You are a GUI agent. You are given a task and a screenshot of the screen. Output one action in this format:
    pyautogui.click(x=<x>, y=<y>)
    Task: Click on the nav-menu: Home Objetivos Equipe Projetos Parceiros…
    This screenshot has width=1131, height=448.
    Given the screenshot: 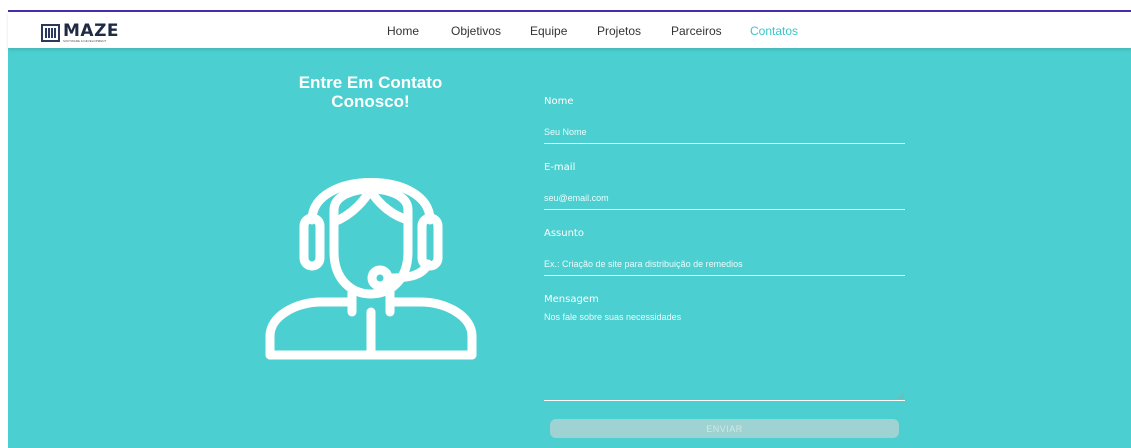 What is the action you would take?
    pyautogui.click(x=569, y=30)
    